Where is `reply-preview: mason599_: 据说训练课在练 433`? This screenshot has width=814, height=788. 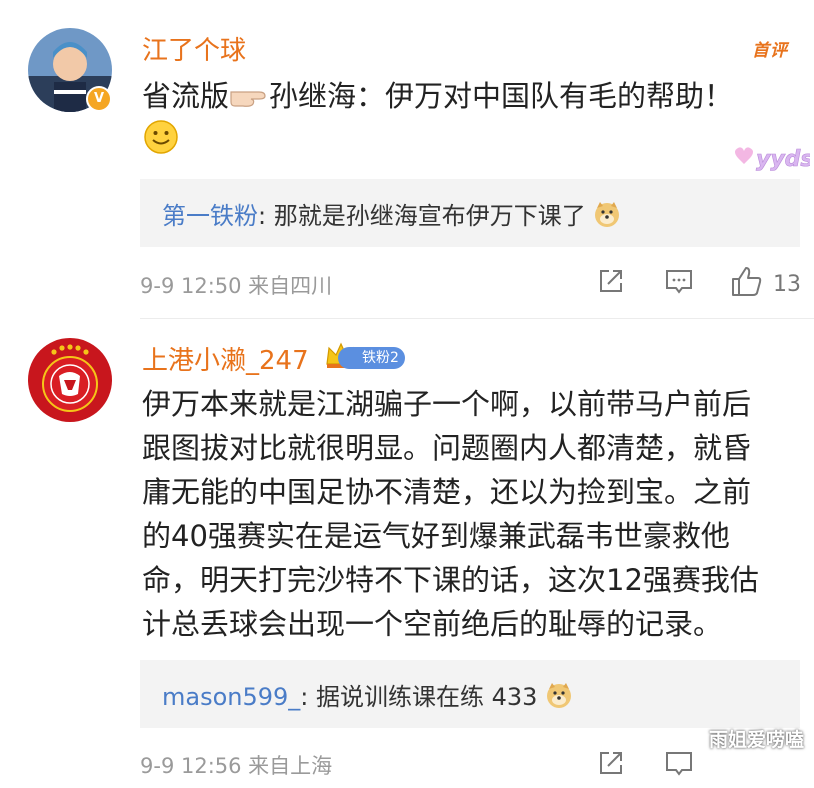
reply-preview: mason599_: 据说训练课在练 433 is located at coordinates (470, 694).